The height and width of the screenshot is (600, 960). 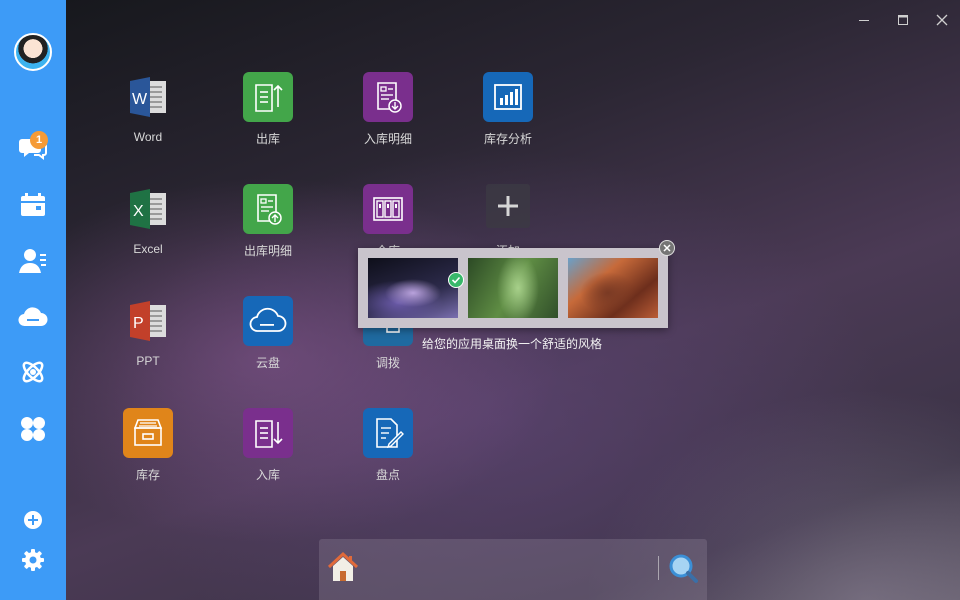 I want to click on sidebar-item-science, so click(x=33, y=372).